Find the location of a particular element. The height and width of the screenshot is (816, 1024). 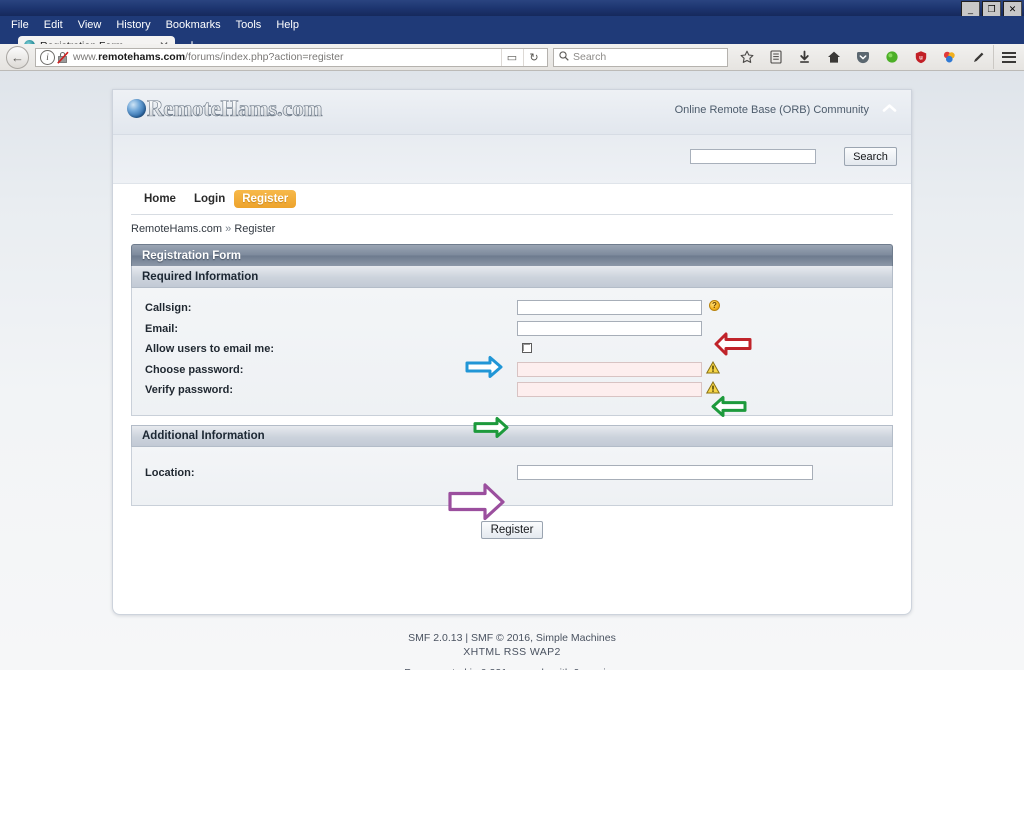

label-email: Email: is located at coordinates (162, 328).